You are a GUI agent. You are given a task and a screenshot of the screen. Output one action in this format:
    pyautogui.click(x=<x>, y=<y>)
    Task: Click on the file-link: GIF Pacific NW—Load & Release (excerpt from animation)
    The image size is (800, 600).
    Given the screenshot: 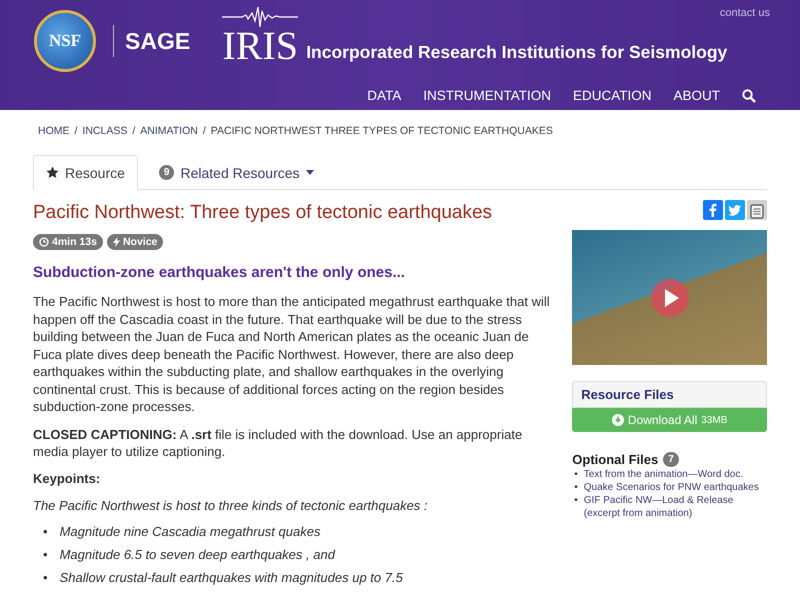 What is the action you would take?
    pyautogui.click(x=675, y=507)
    